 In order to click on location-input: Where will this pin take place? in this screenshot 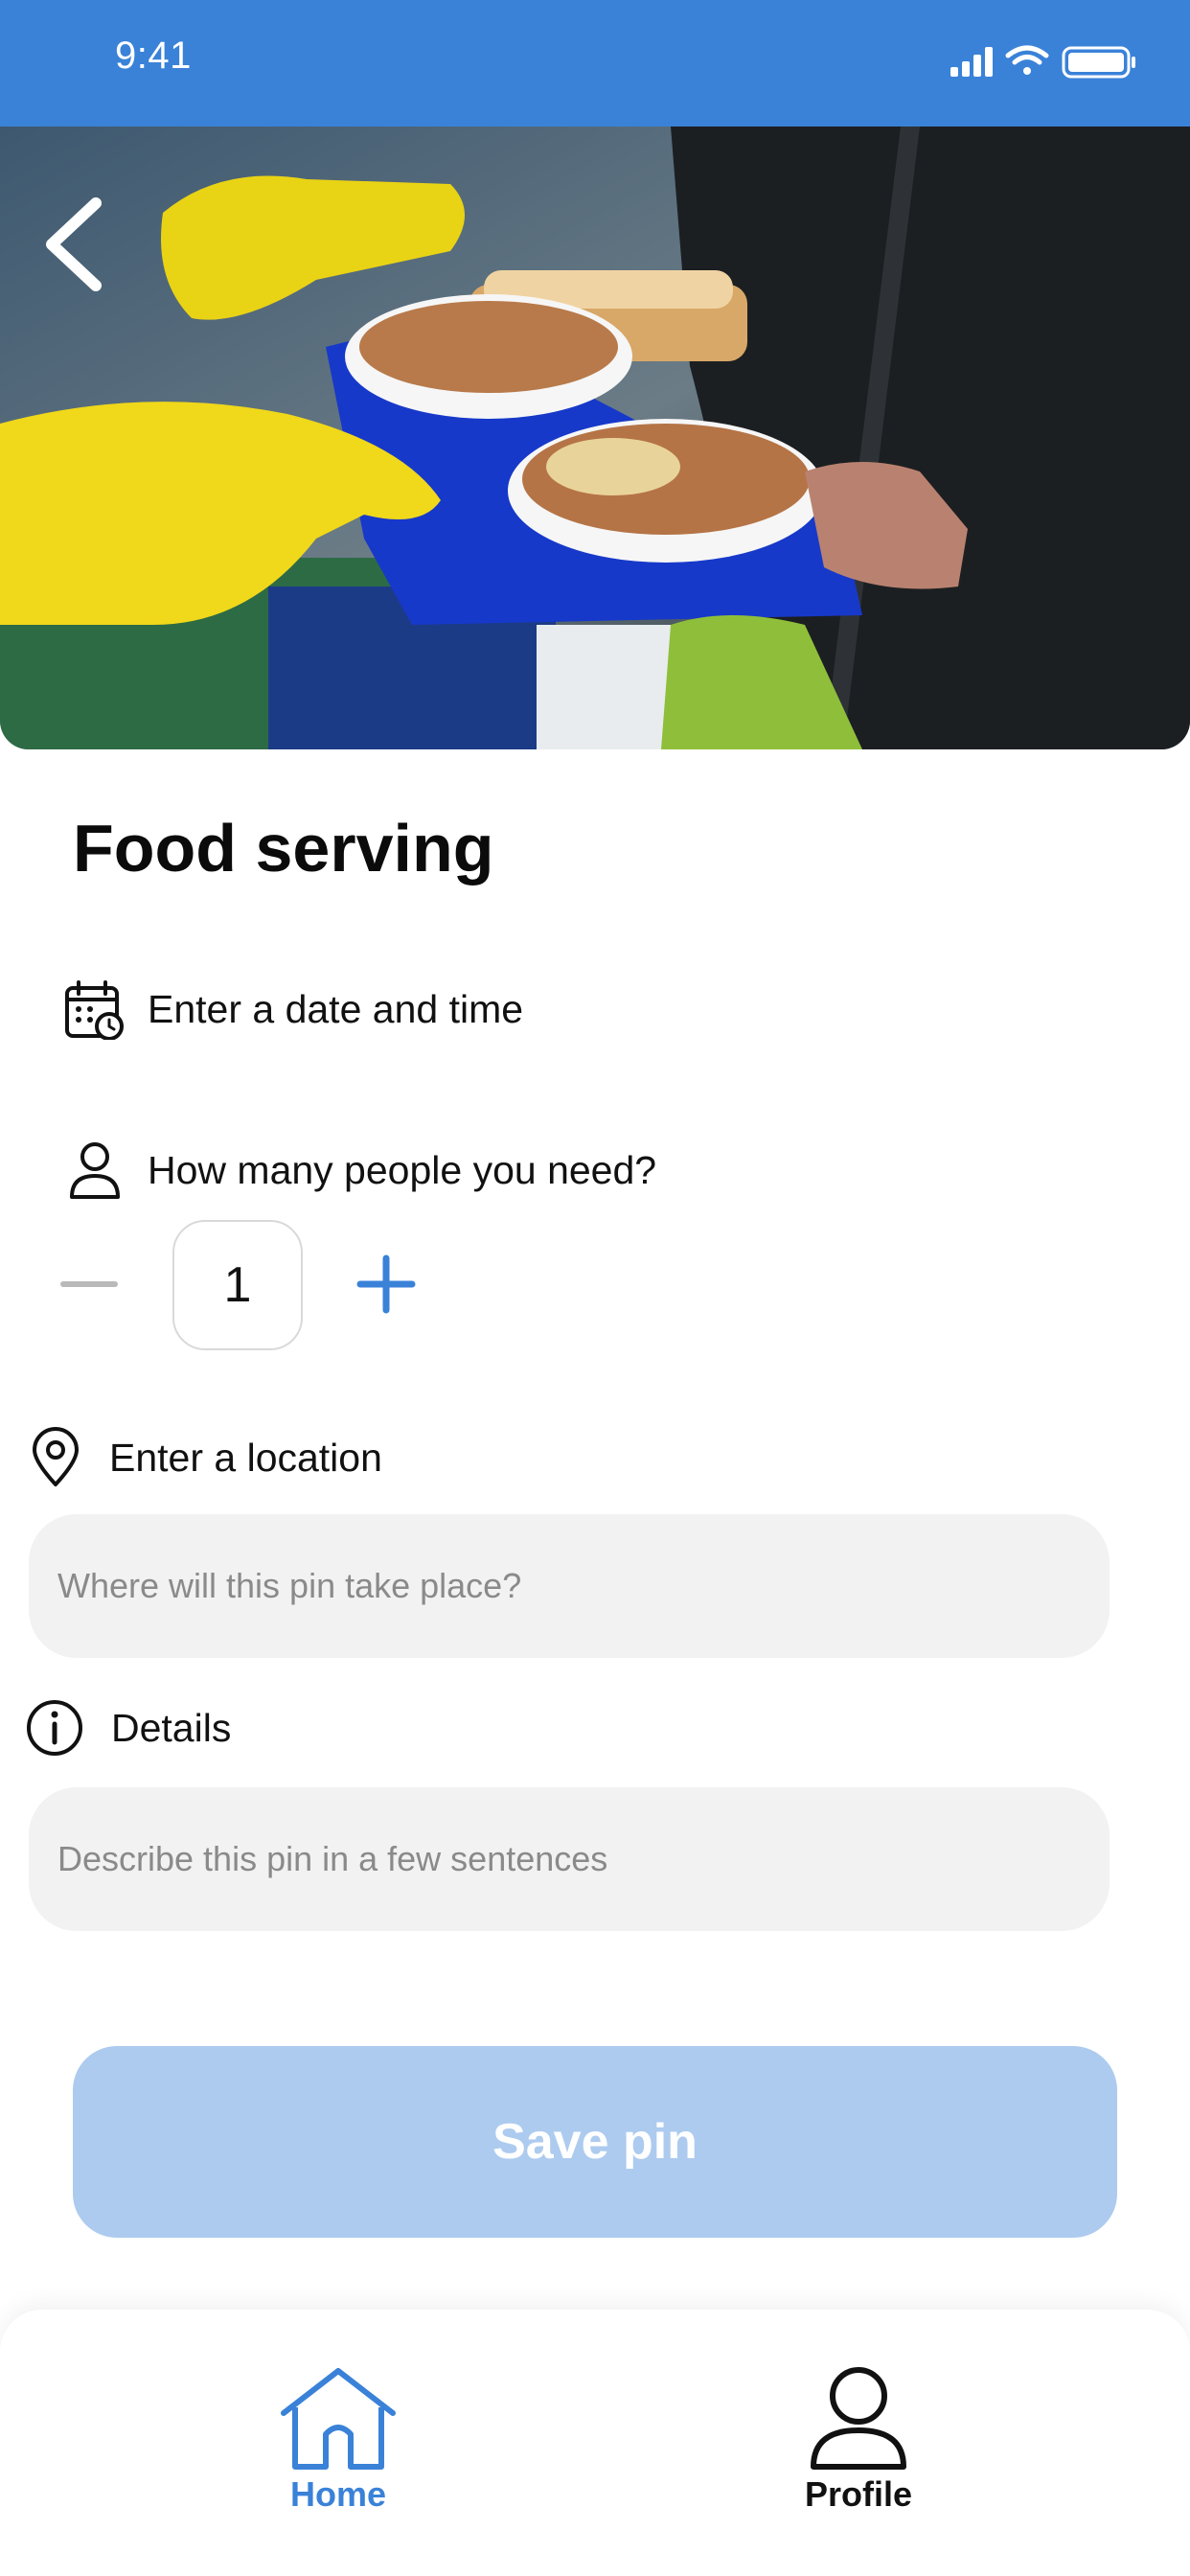, I will do `click(570, 1586)`.